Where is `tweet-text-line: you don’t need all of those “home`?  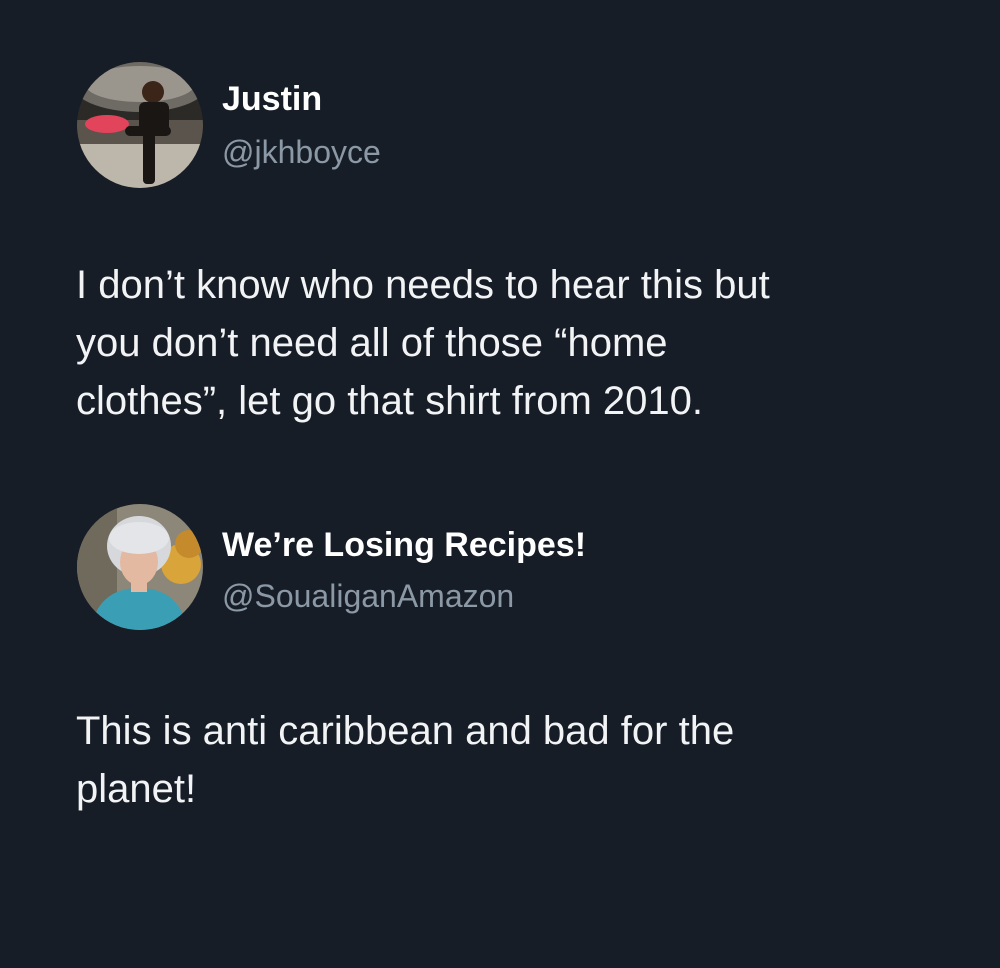
tweet-text-line: you don’t need all of those “home is located at coordinates (372, 343).